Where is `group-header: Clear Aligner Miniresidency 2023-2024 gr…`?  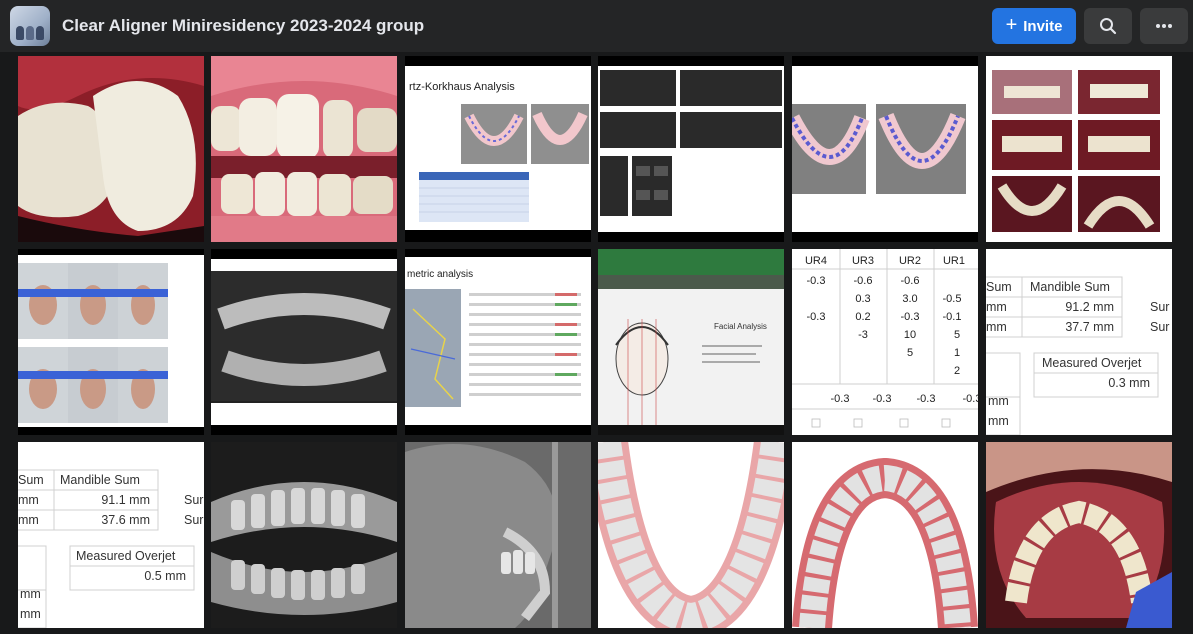 group-header: Clear Aligner Miniresidency 2023-2024 gr… is located at coordinates (596, 26).